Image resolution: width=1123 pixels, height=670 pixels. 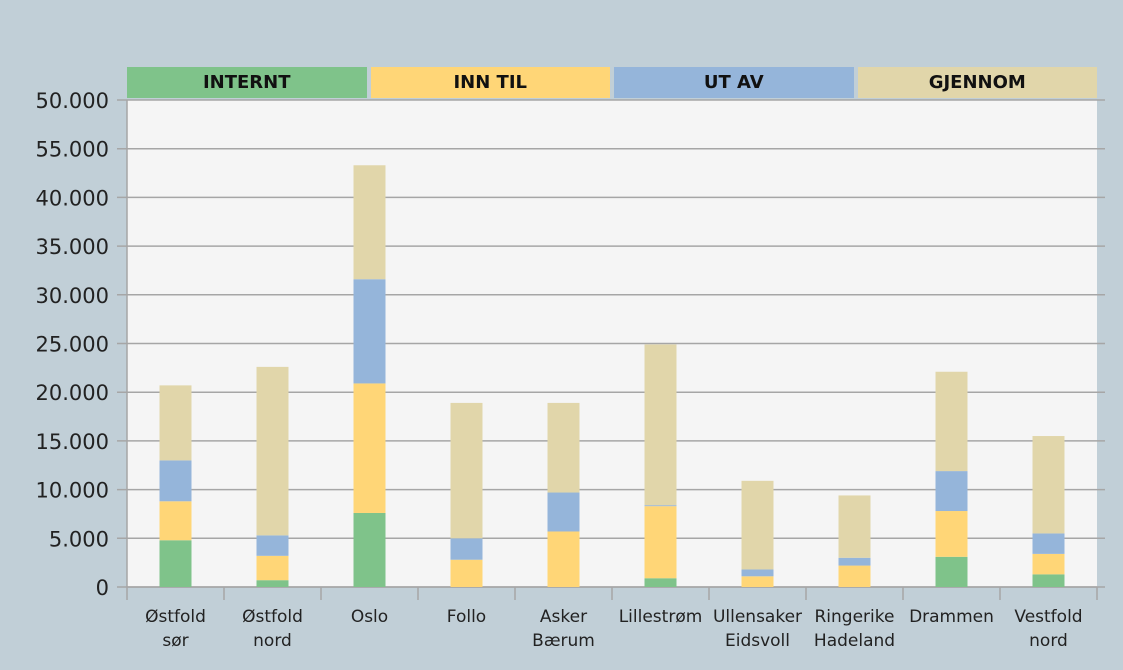 I want to click on y-tick-label: 0, so click(x=102, y=588).